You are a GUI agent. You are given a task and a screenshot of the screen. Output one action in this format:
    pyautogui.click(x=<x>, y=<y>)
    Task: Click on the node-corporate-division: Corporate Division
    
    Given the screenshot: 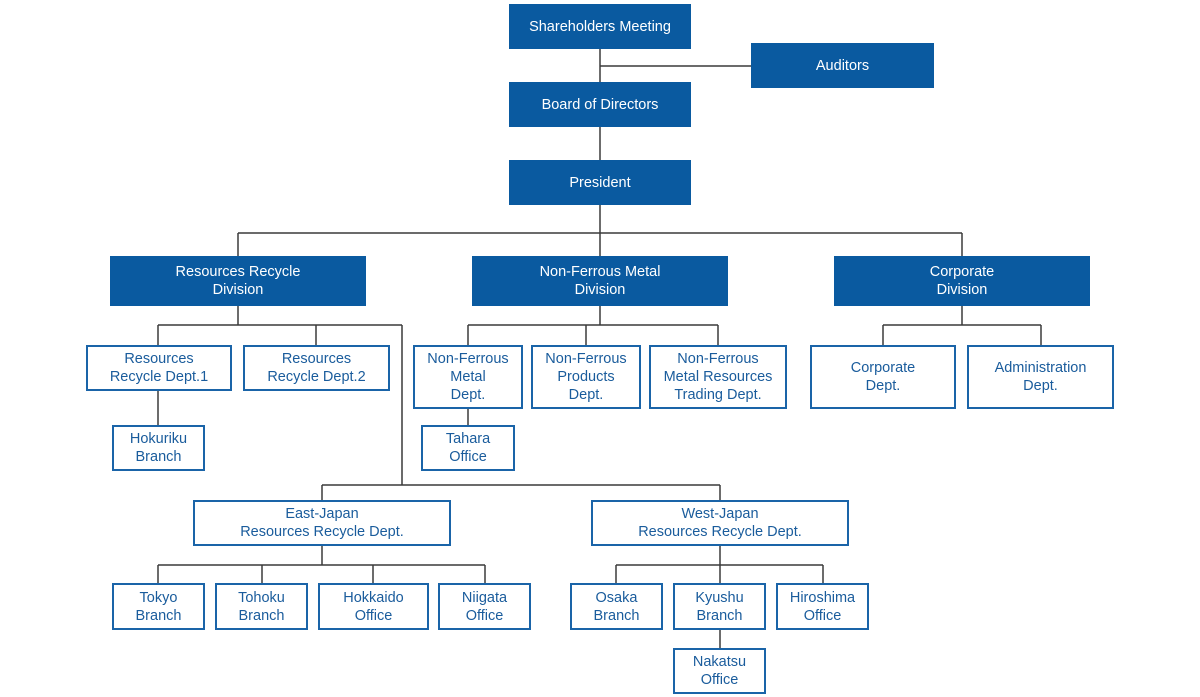 What is the action you would take?
    pyautogui.click(x=962, y=281)
    